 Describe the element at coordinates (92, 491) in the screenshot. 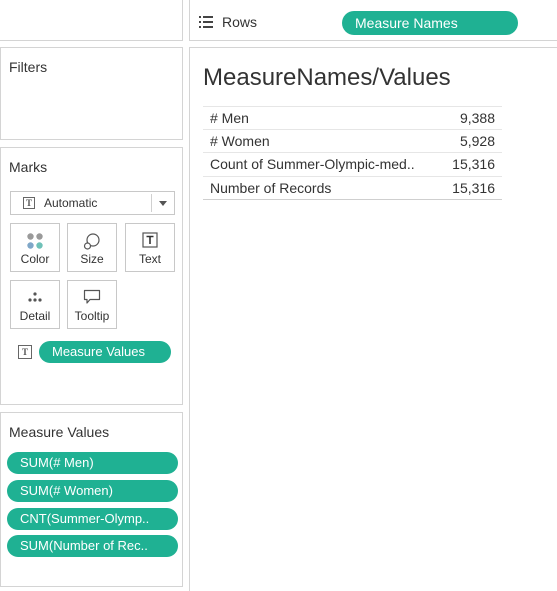

I see `measure-pill-women: SUM(# Women)` at that location.